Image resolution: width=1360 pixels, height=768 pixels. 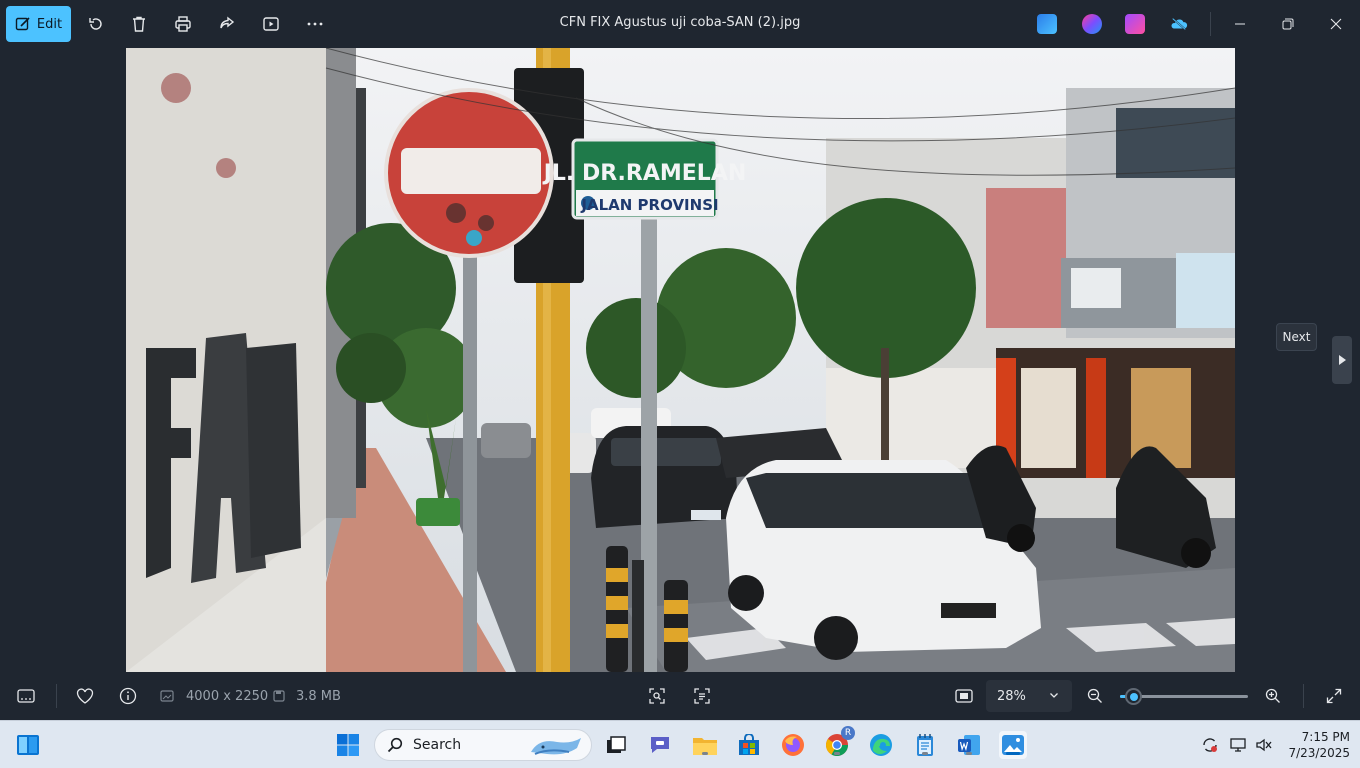 I want to click on print-icon, so click(x=183, y=24).